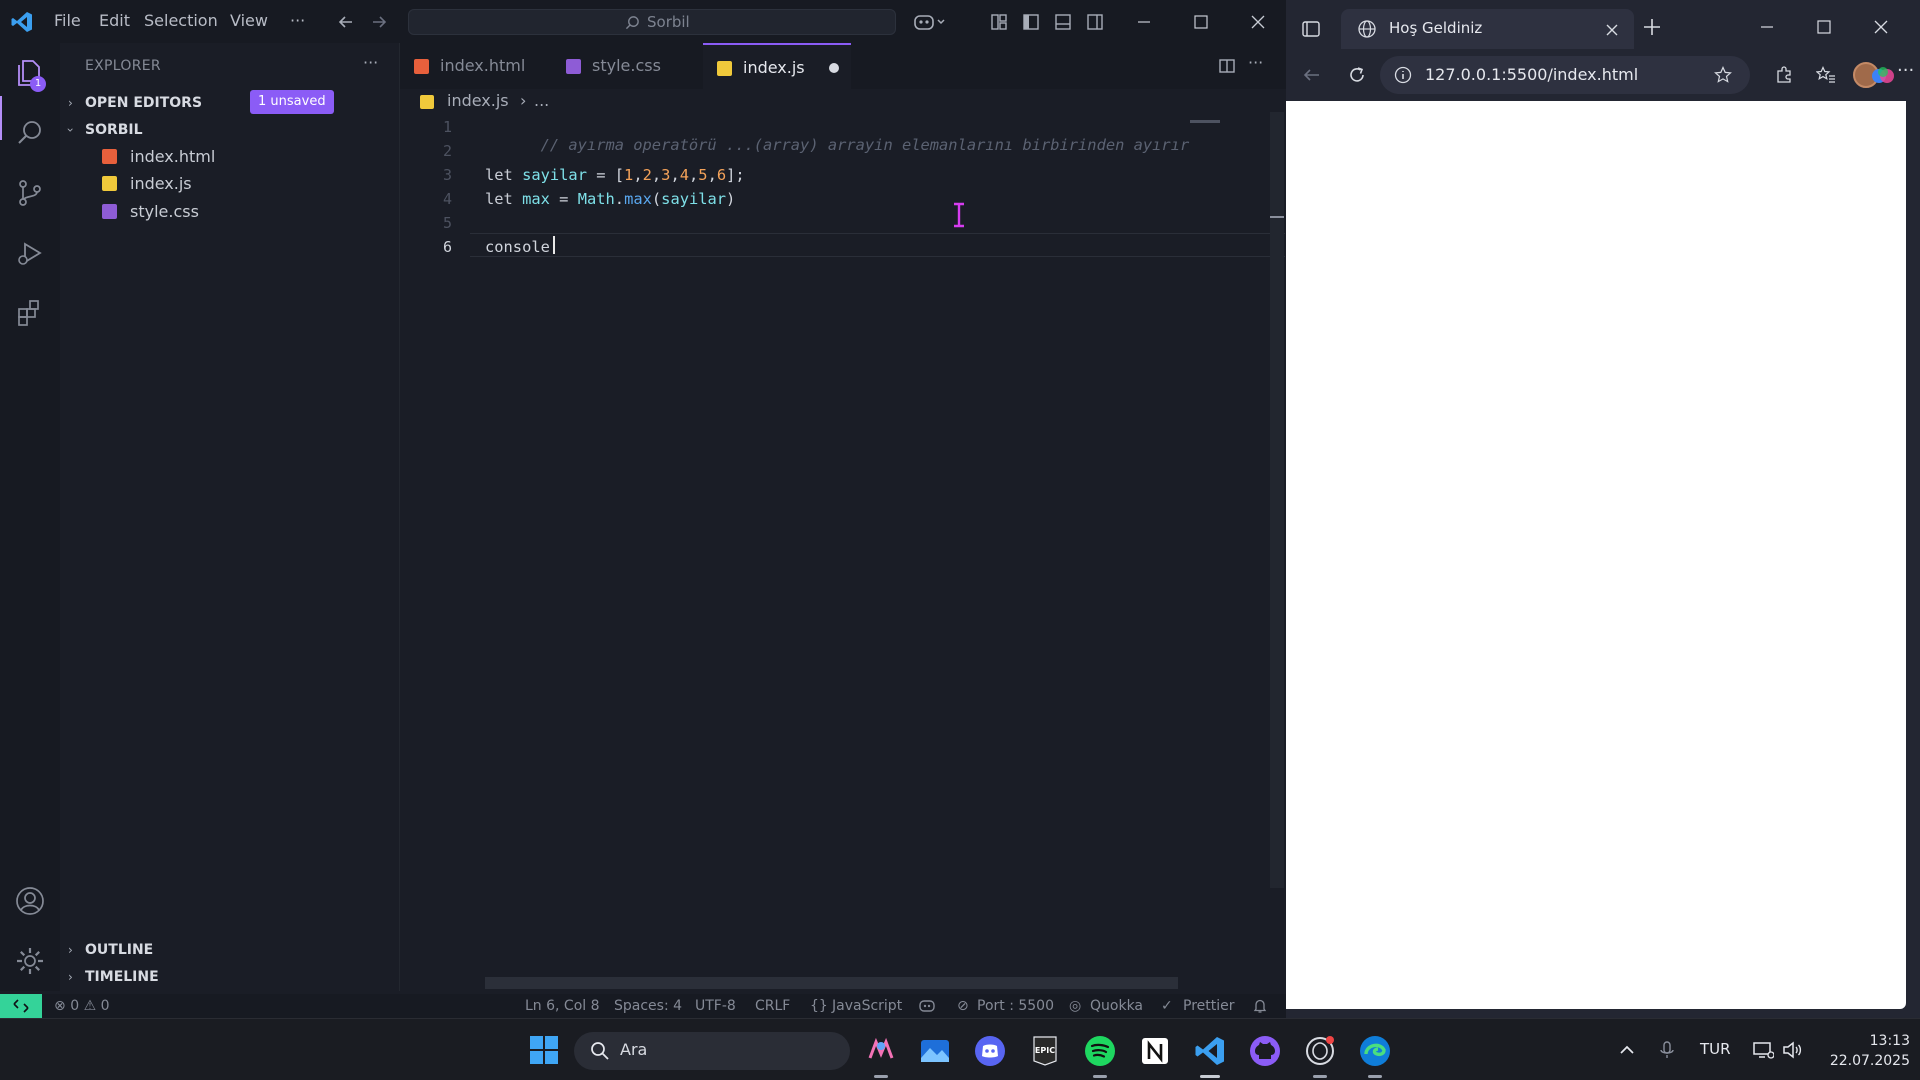 The width and height of the screenshot is (1920, 1080). Describe the element at coordinates (1095, 22) in the screenshot. I see `toggle-secondary-sidebar-icon` at that location.